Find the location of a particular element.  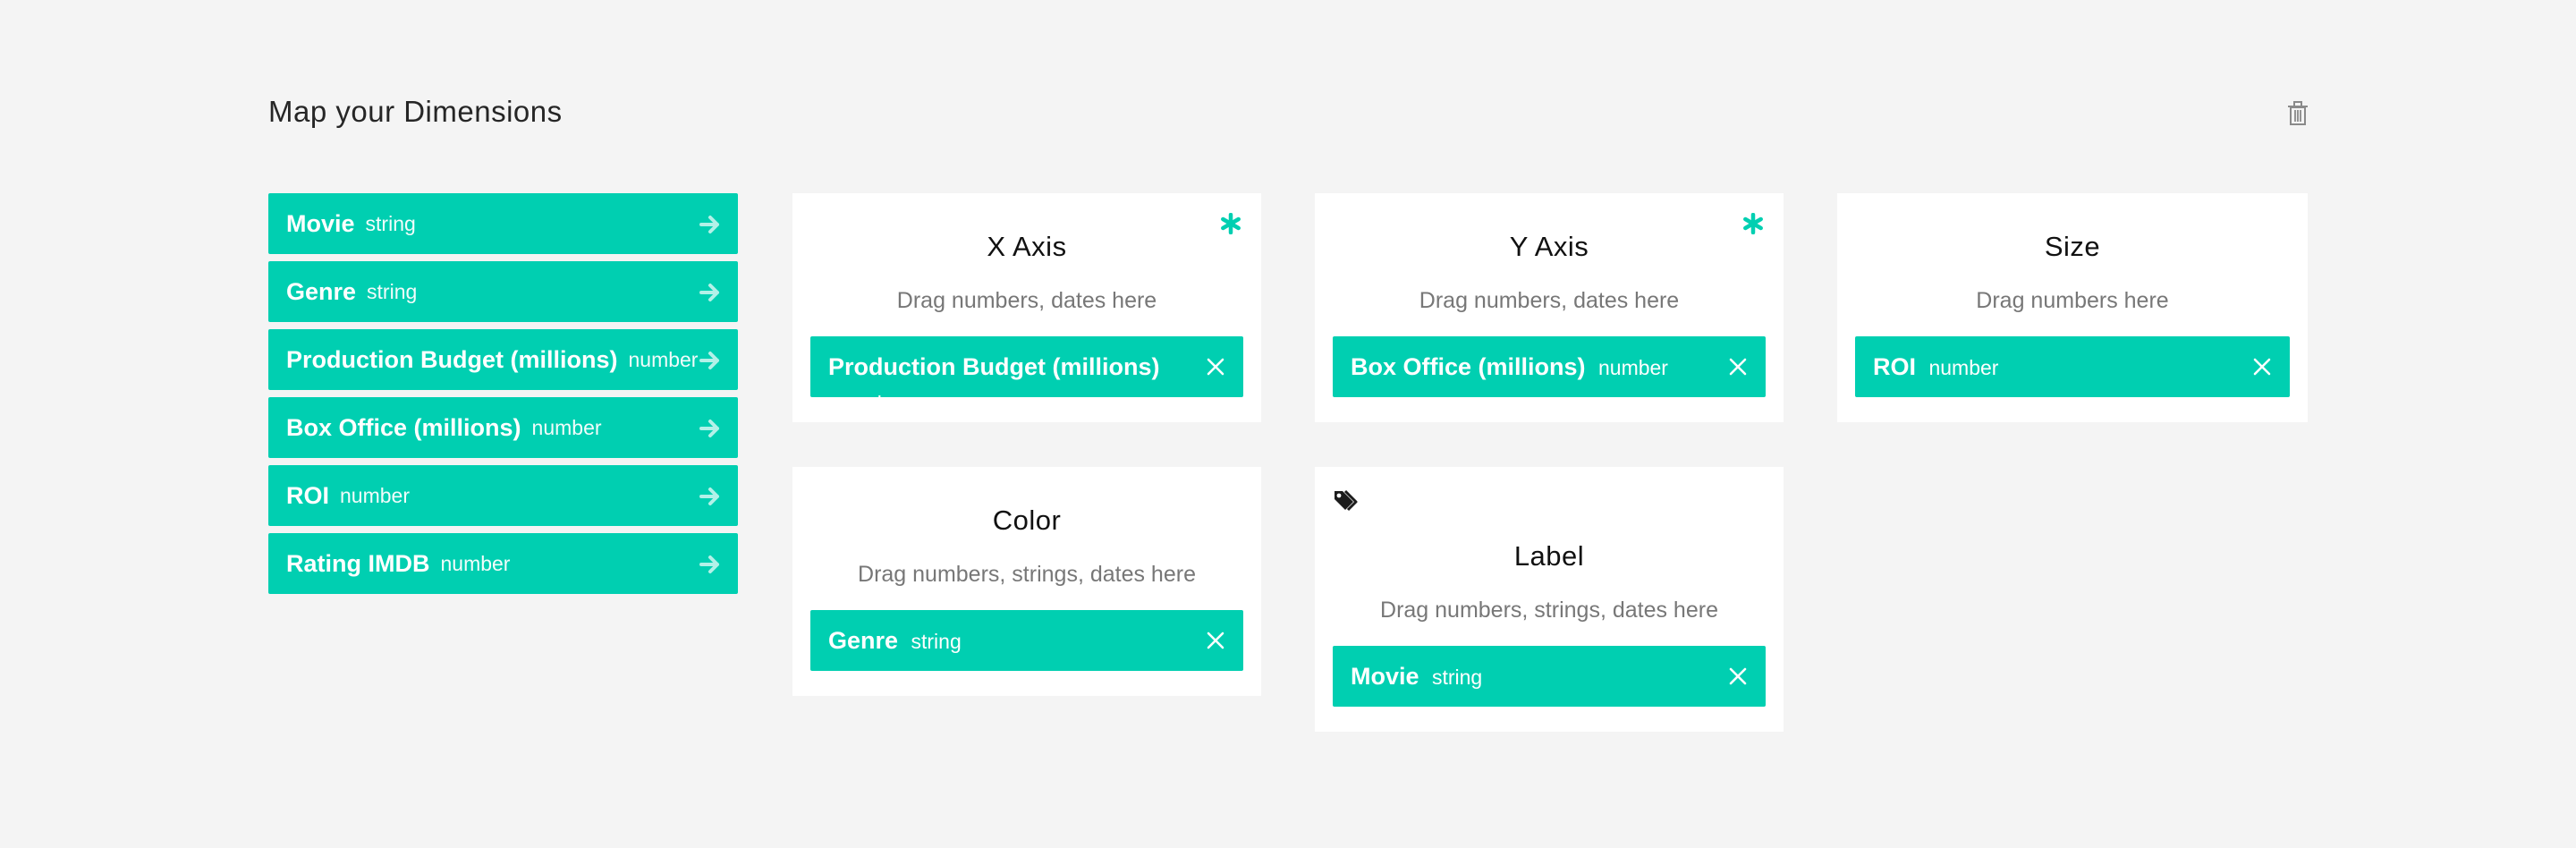

chip-name: Genre is located at coordinates (863, 640).